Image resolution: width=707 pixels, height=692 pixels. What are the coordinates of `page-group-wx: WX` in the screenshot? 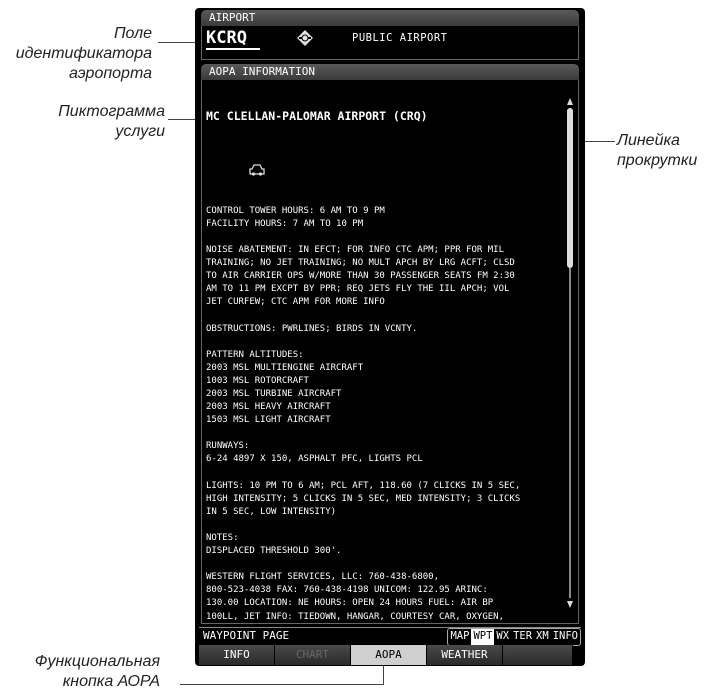 It's located at (502, 637).